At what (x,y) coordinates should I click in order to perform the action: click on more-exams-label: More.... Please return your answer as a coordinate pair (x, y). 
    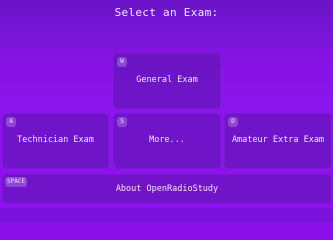
    Looking at the image, I should click on (167, 140).